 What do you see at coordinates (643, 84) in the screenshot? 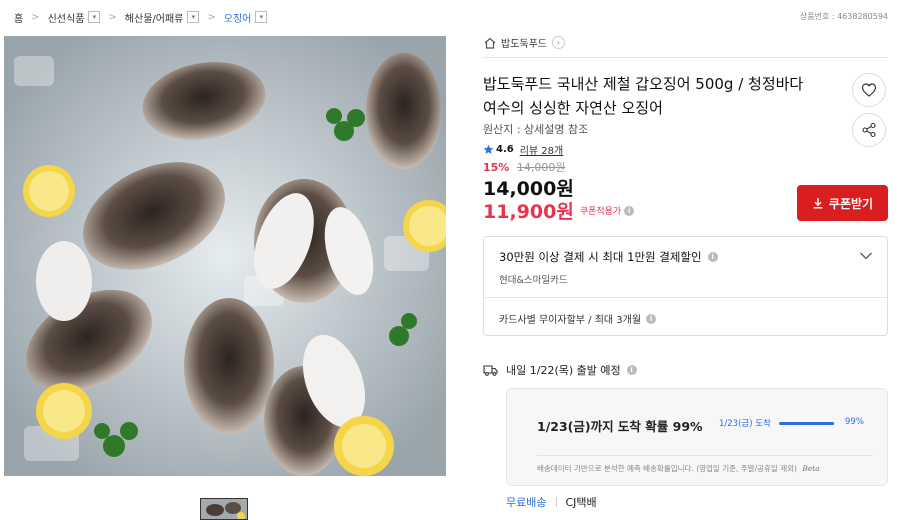
I see `product-title-line1: 밥도둑푸드 국내산 제철 갑오징어 500g / 청정바다` at bounding box center [643, 84].